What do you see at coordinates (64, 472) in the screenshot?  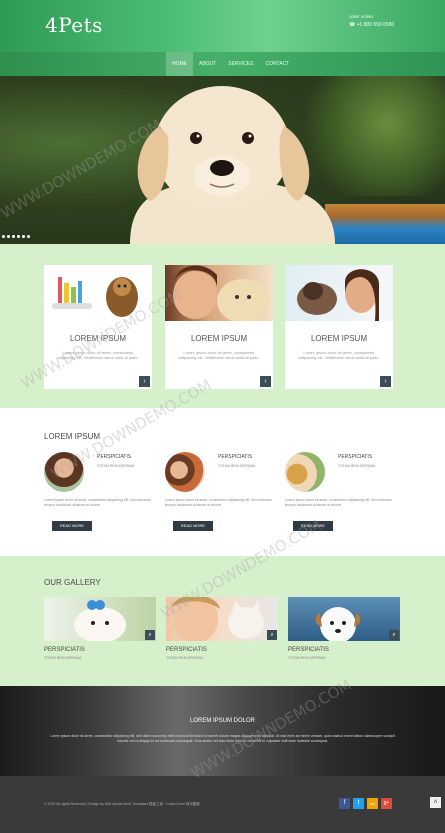 I see `about-avatar-woman` at bounding box center [64, 472].